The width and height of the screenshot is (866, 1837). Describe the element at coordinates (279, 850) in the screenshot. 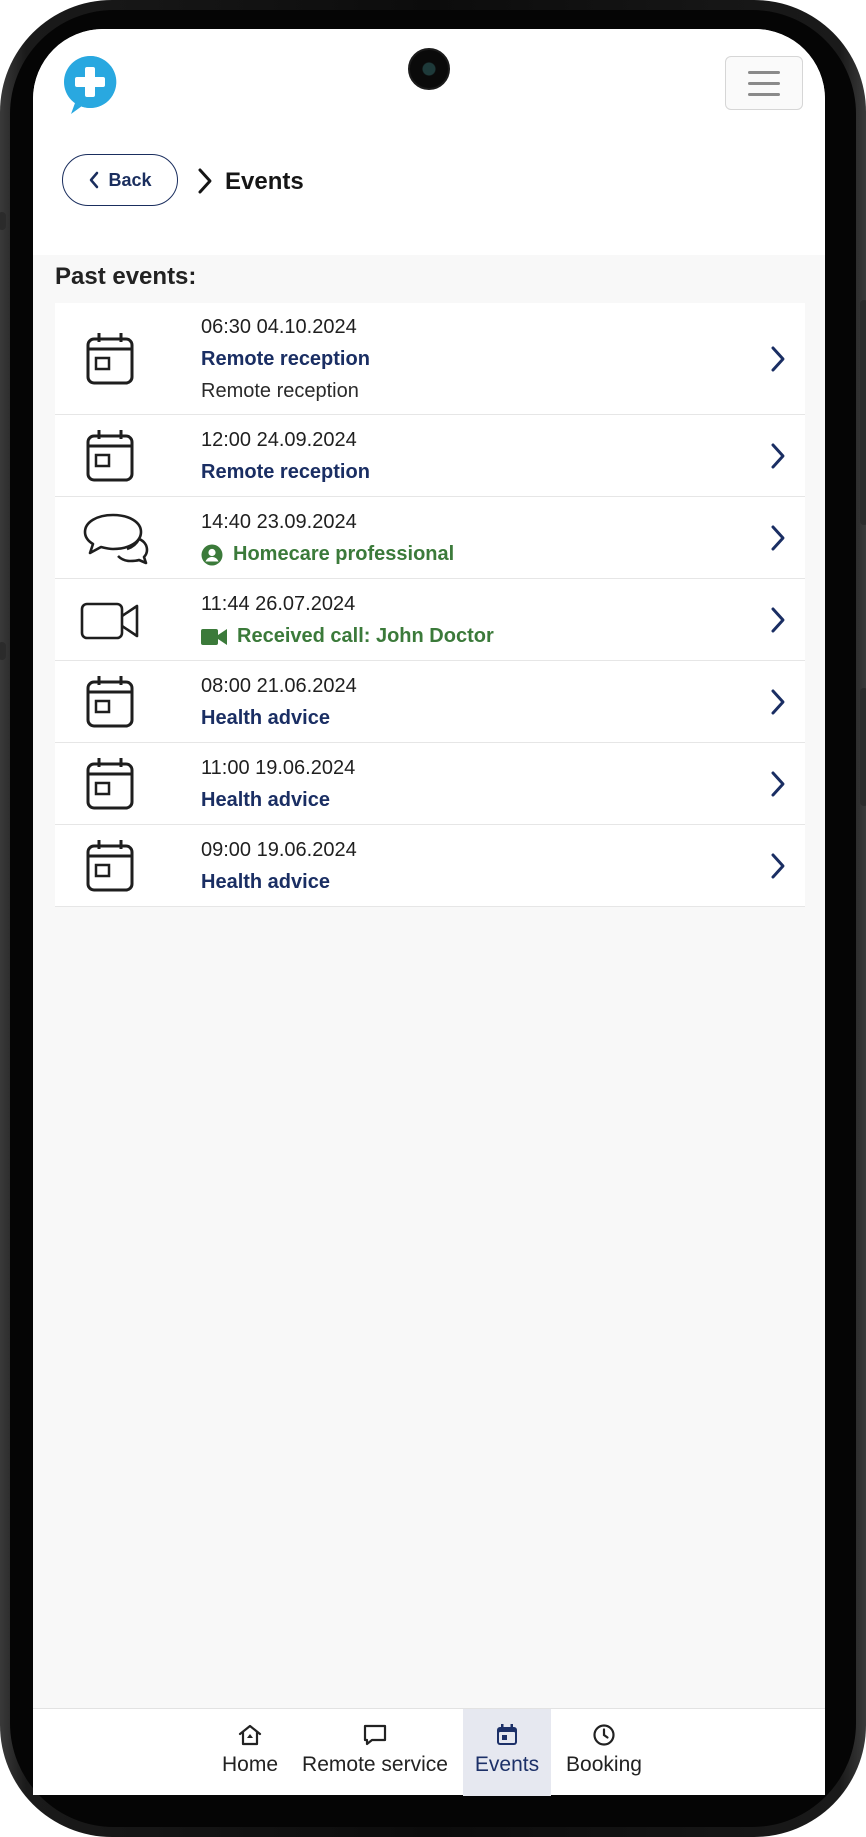

I see `event-datetime: 09:00 19.06.2024` at that location.